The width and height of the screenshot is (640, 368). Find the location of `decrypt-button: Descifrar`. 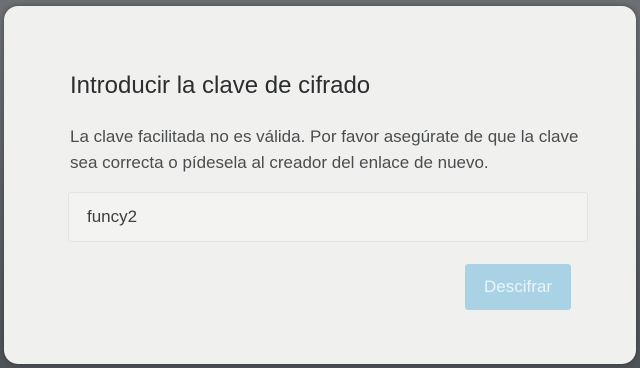

decrypt-button: Descifrar is located at coordinates (518, 287).